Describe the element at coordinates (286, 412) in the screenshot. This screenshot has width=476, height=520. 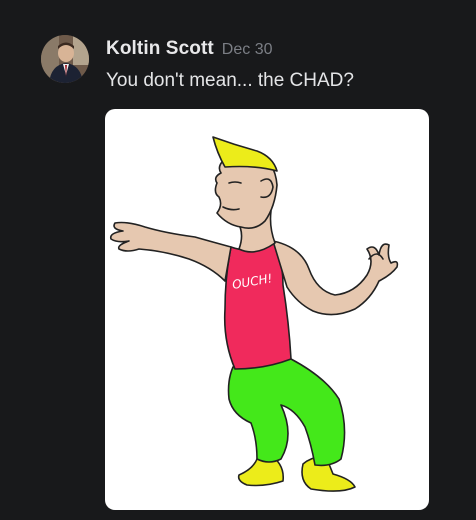
I see `green-pants` at that location.